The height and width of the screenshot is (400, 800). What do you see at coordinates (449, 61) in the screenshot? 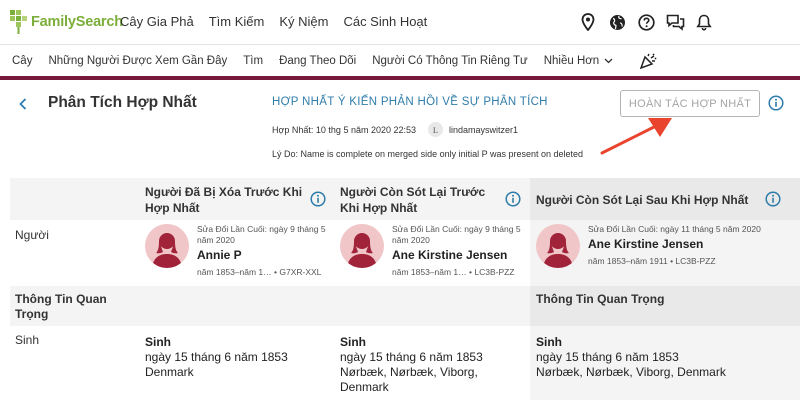
I see `subnav-private-people: Người Có Thông Tin Riêng Tư` at bounding box center [449, 61].